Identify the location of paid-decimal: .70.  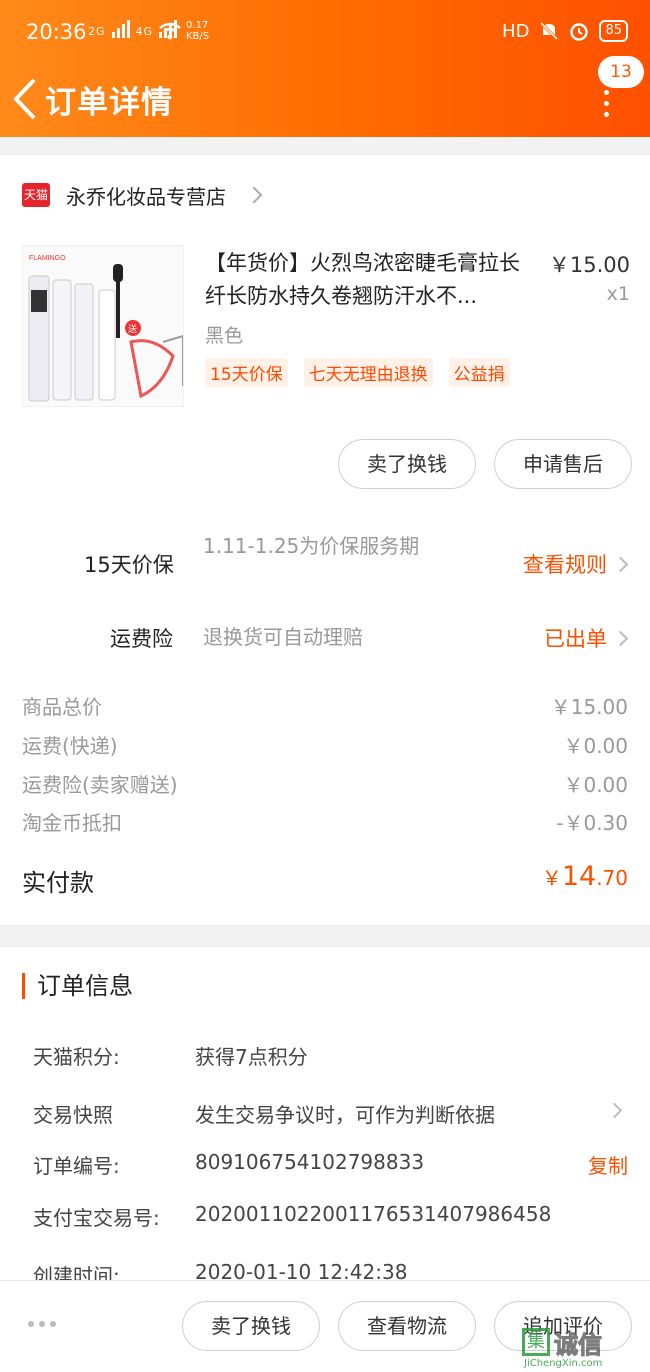
(612, 878).